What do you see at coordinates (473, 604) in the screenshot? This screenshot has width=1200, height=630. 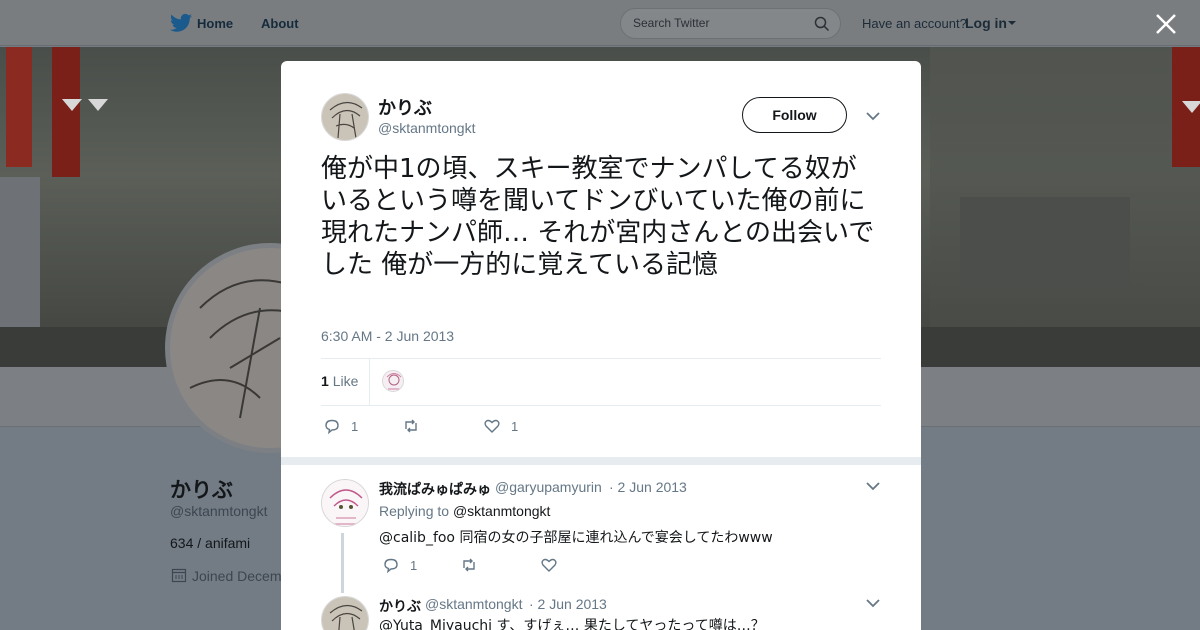 I see `reply-author-handle: @sktanmtongkt` at bounding box center [473, 604].